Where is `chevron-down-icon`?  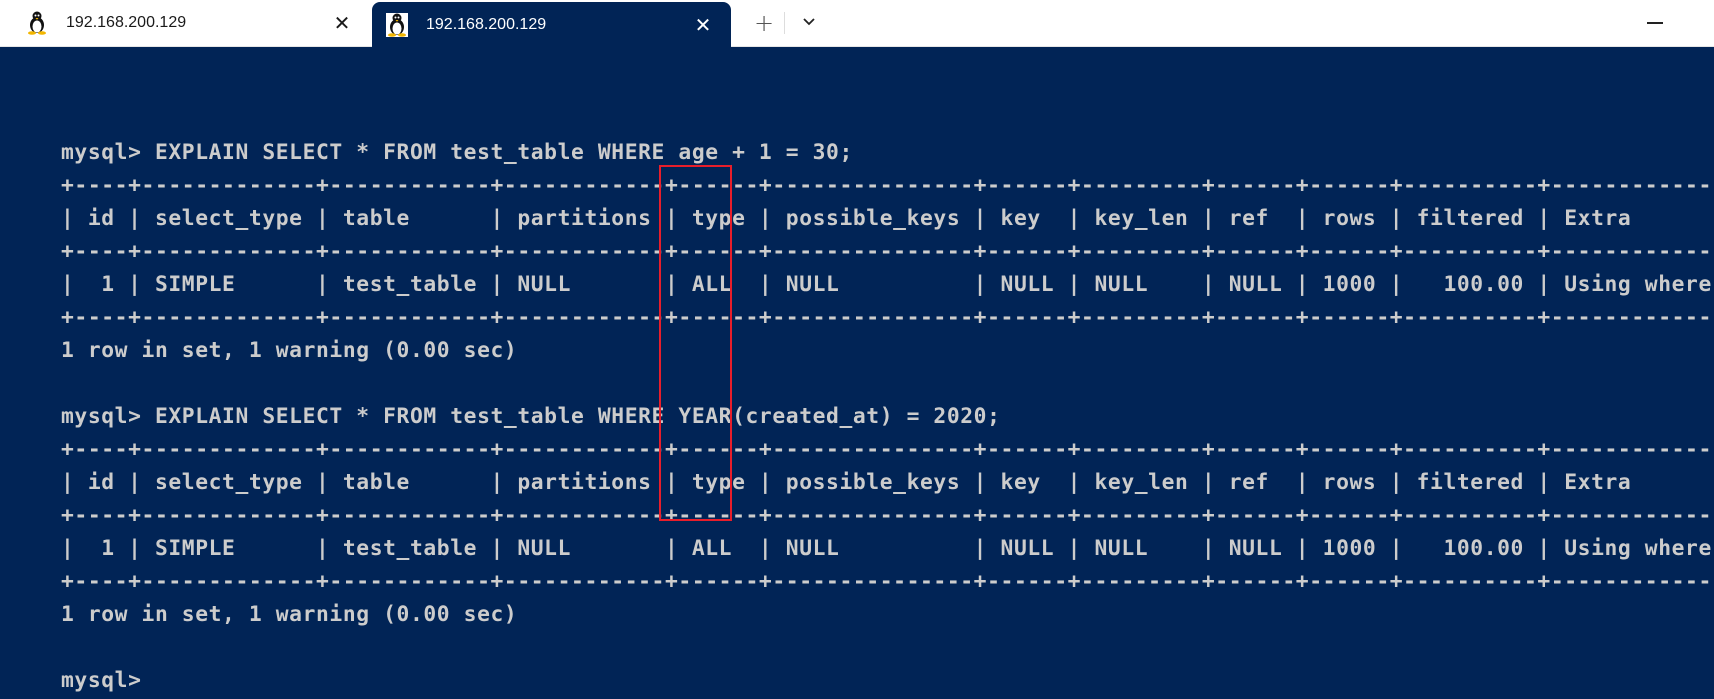
chevron-down-icon is located at coordinates (809, 22).